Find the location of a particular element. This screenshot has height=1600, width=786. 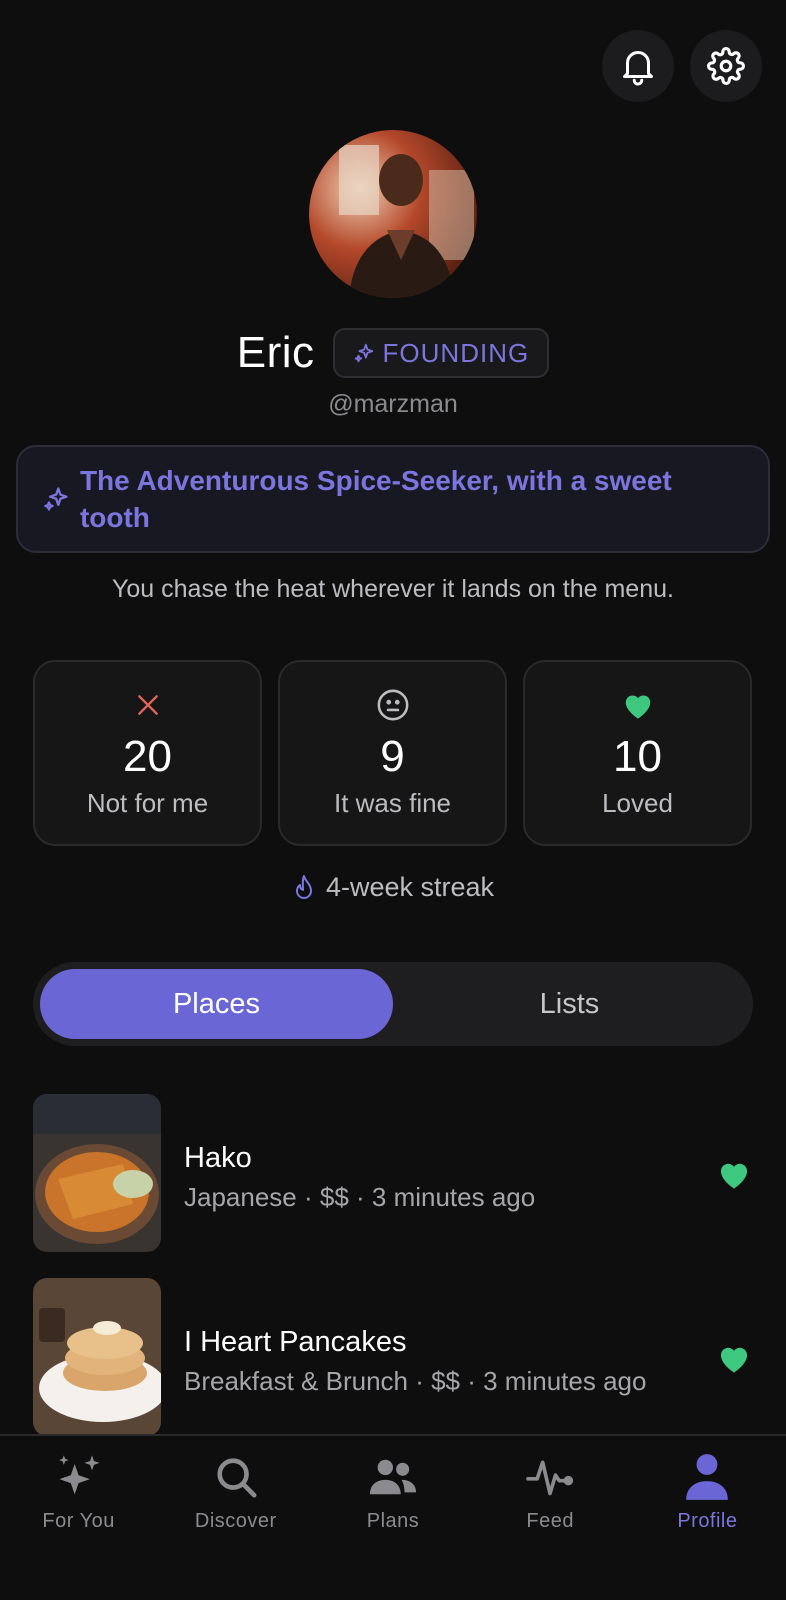

stat-loved: 10 Loved is located at coordinates (637, 753).